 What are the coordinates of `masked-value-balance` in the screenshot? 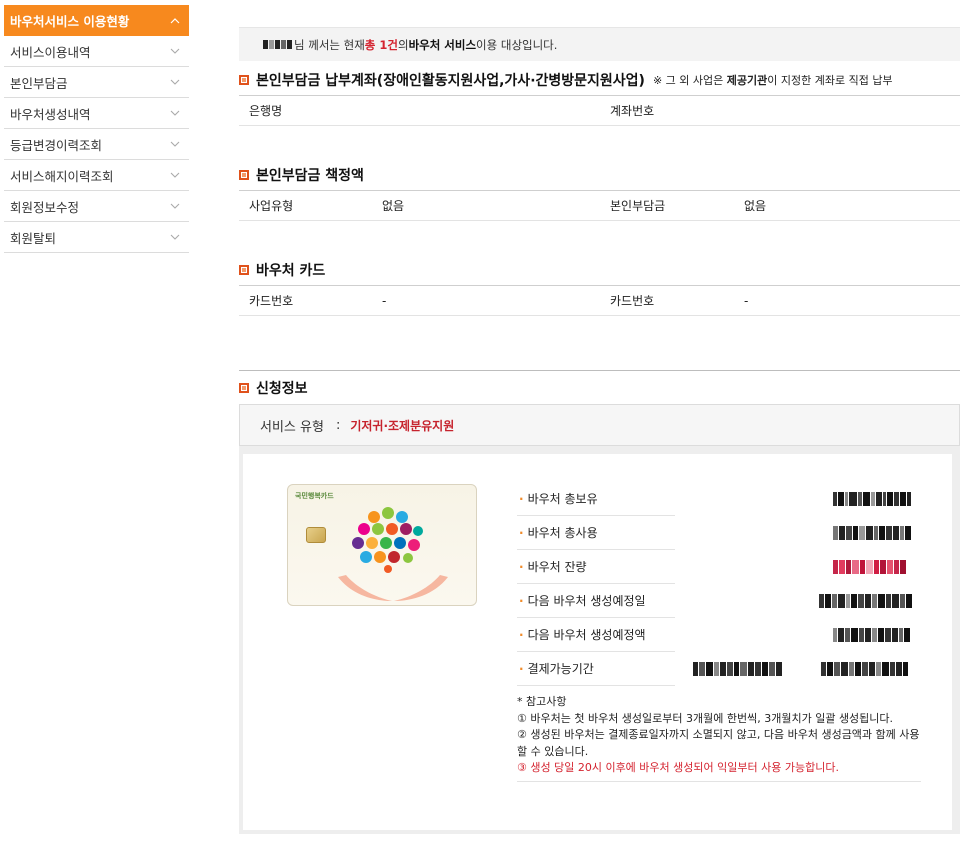 It's located at (870, 567).